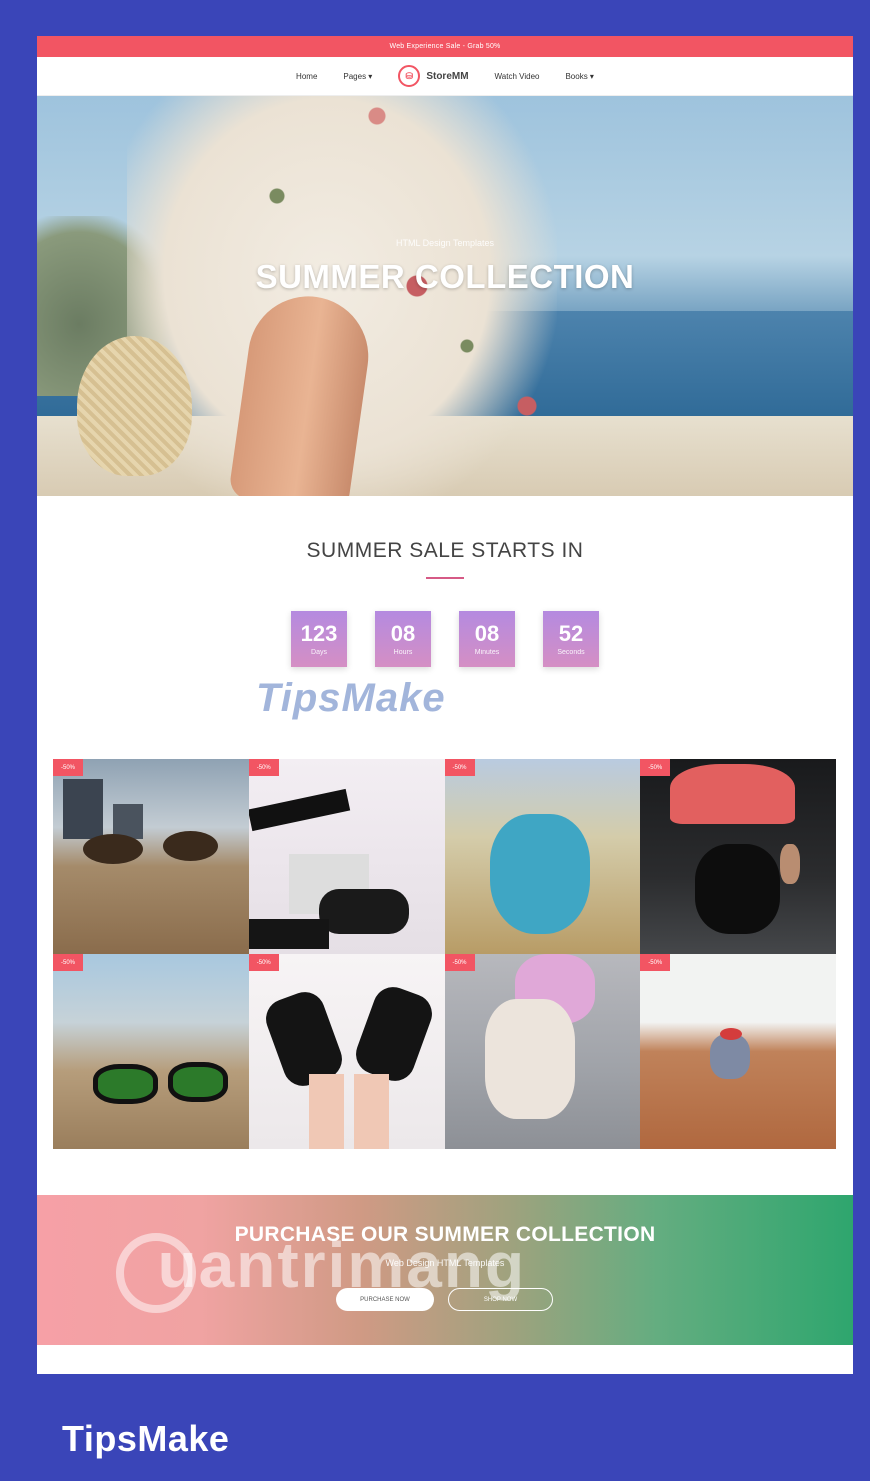  Describe the element at coordinates (529, 1059) in the screenshot. I see `backpack-shape` at that location.